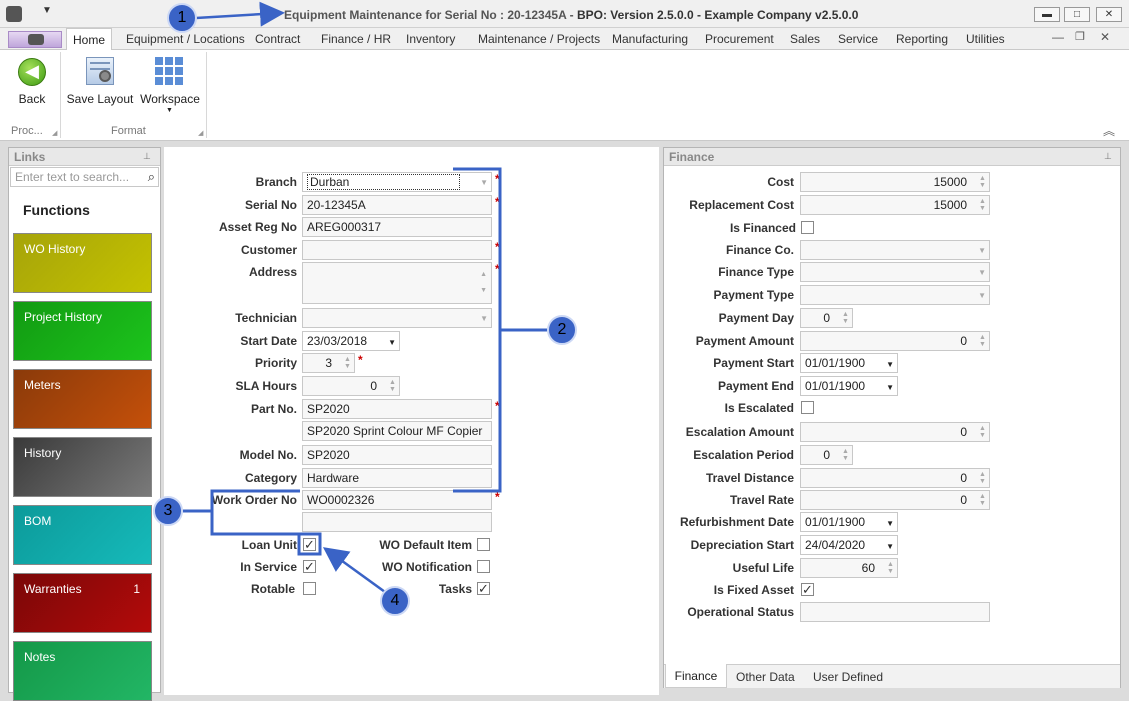 The image size is (1129, 701). I want to click on callout-marker-3: 3, so click(168, 511).